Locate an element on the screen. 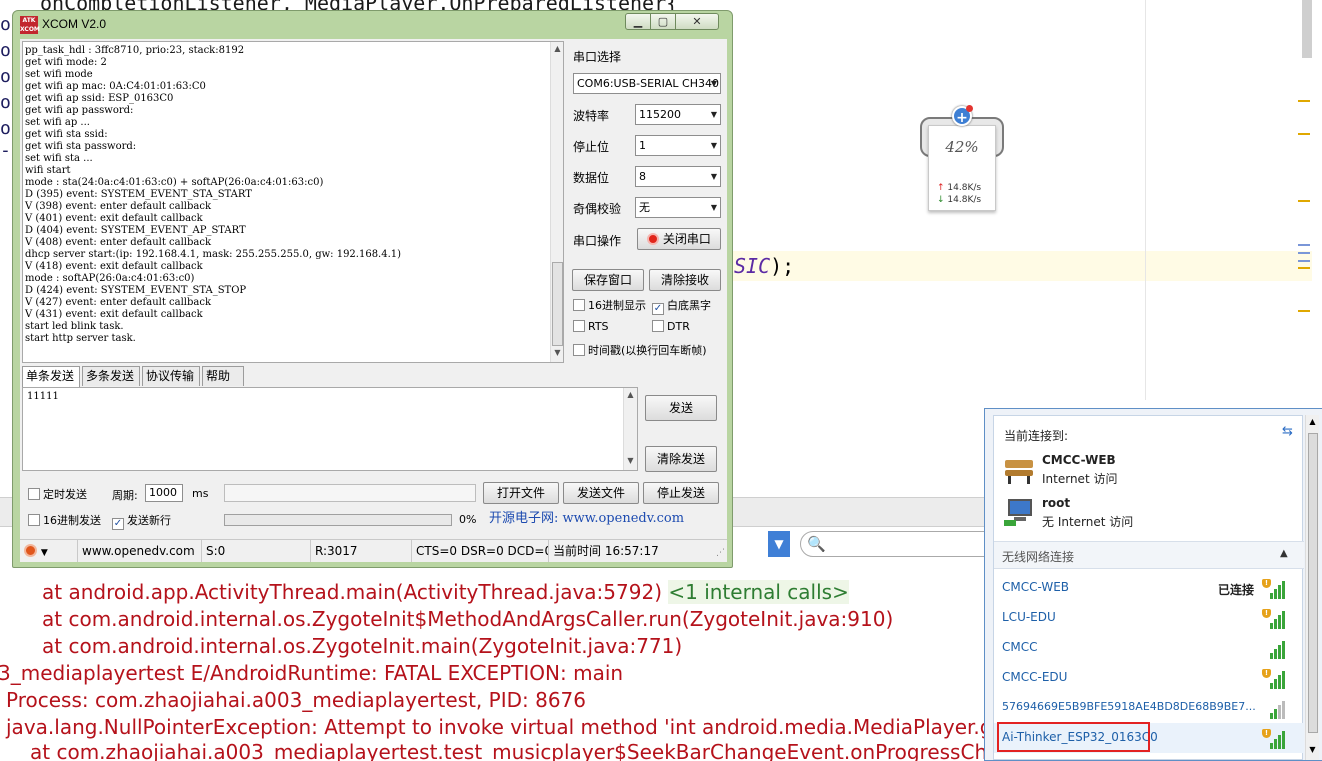 The width and height of the screenshot is (1322, 761). chevron-down-icon: ▼ is located at coordinates (44, 553).